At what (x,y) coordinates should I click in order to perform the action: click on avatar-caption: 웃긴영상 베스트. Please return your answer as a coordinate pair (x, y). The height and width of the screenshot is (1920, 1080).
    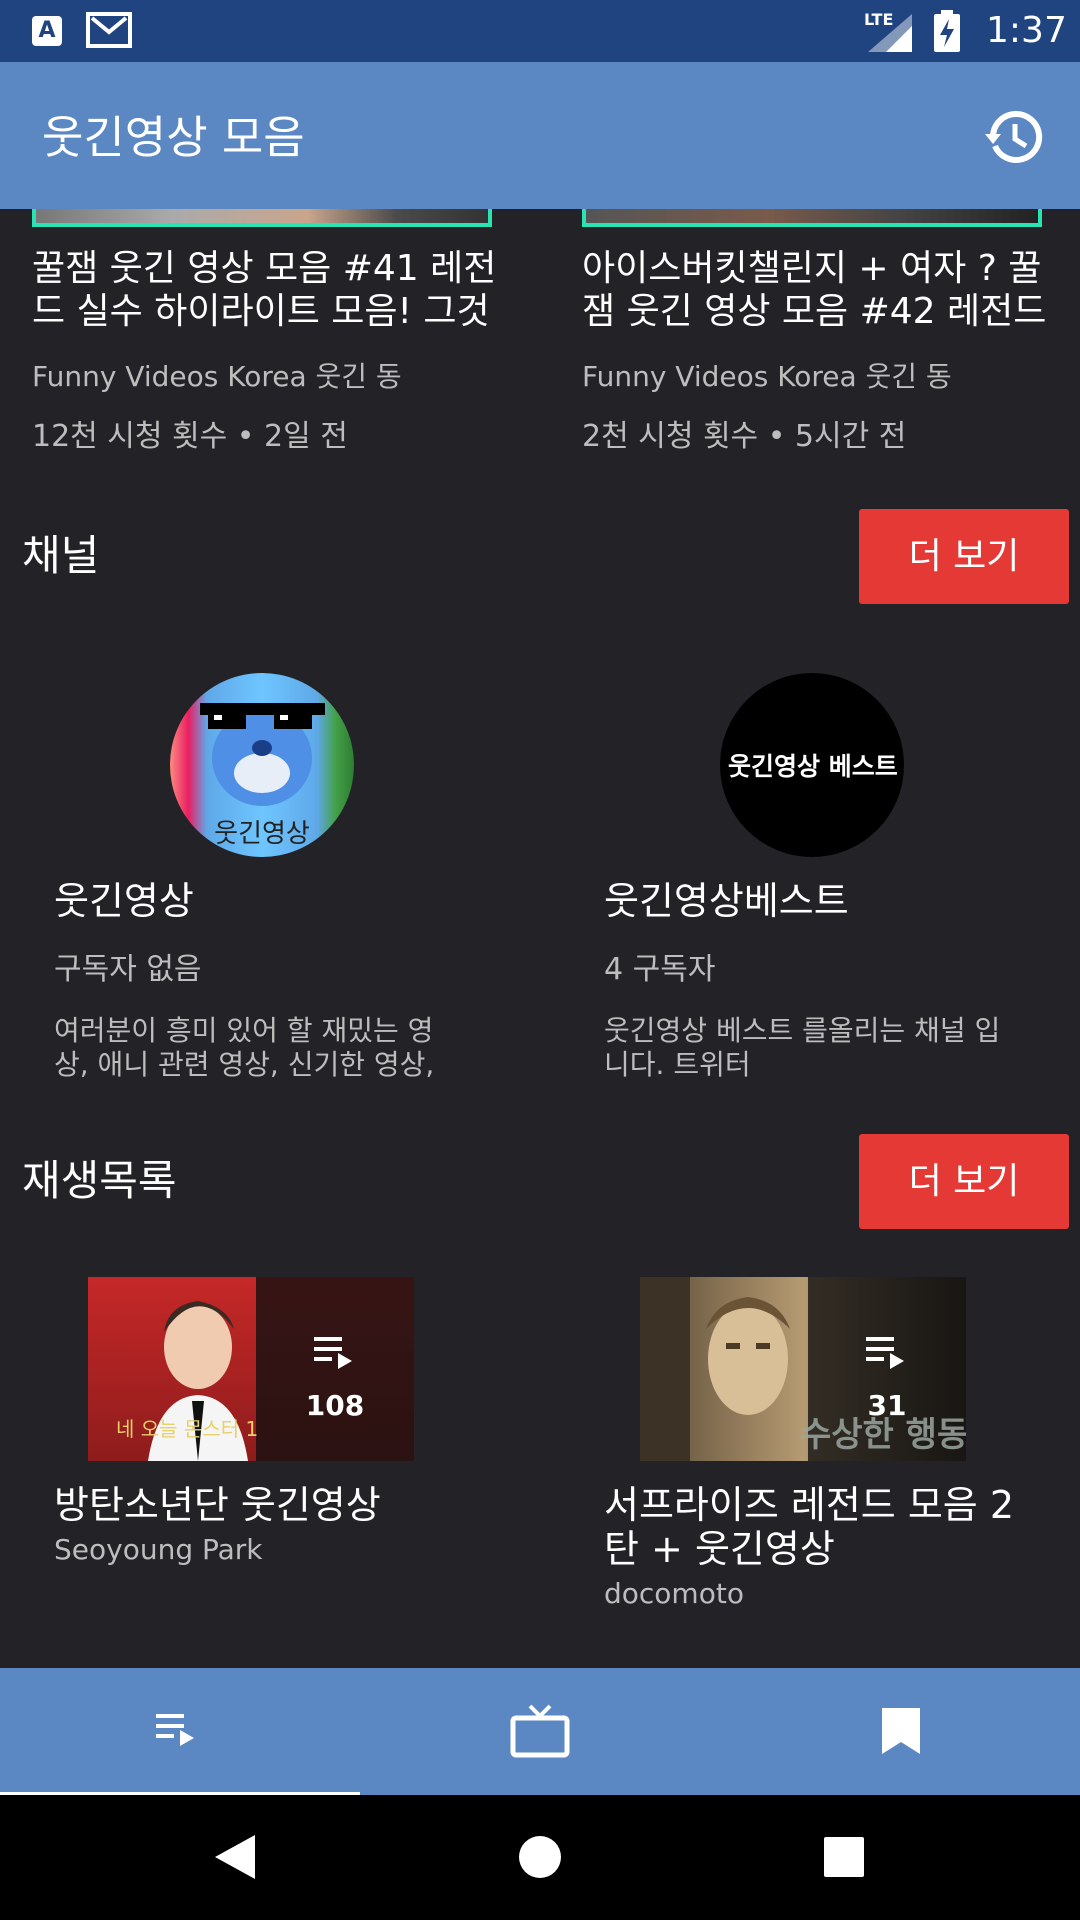
    Looking at the image, I should click on (813, 766).